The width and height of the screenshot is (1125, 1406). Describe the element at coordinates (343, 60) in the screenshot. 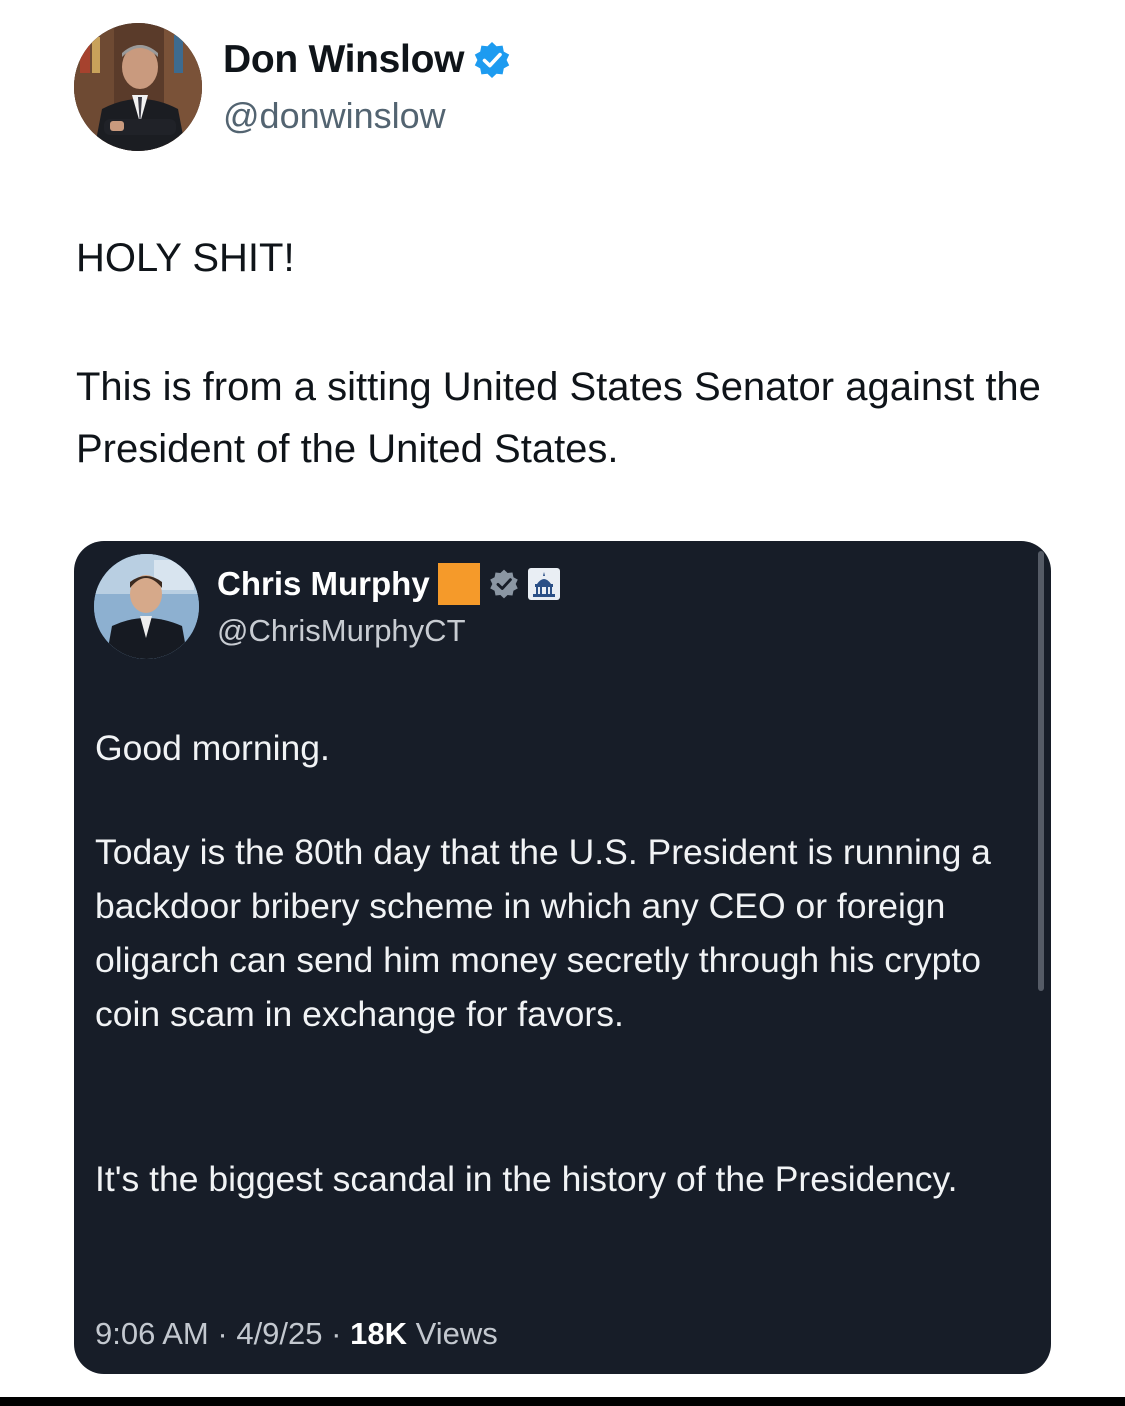

I see `outer-author-name: Don Winslow` at that location.